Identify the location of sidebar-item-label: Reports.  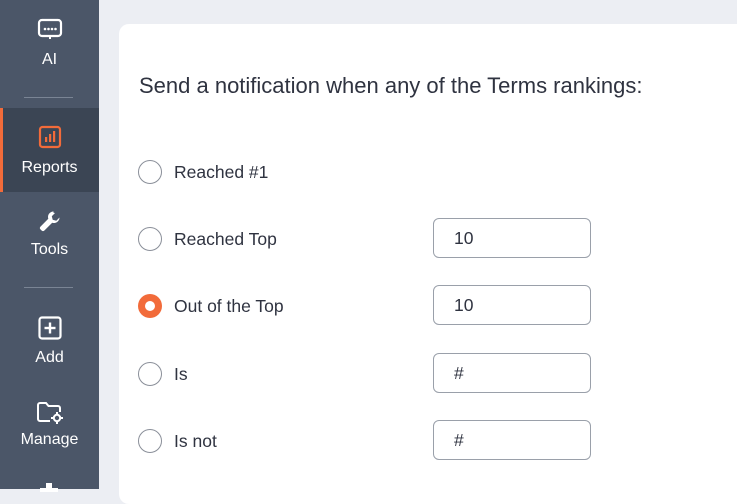
(49, 167).